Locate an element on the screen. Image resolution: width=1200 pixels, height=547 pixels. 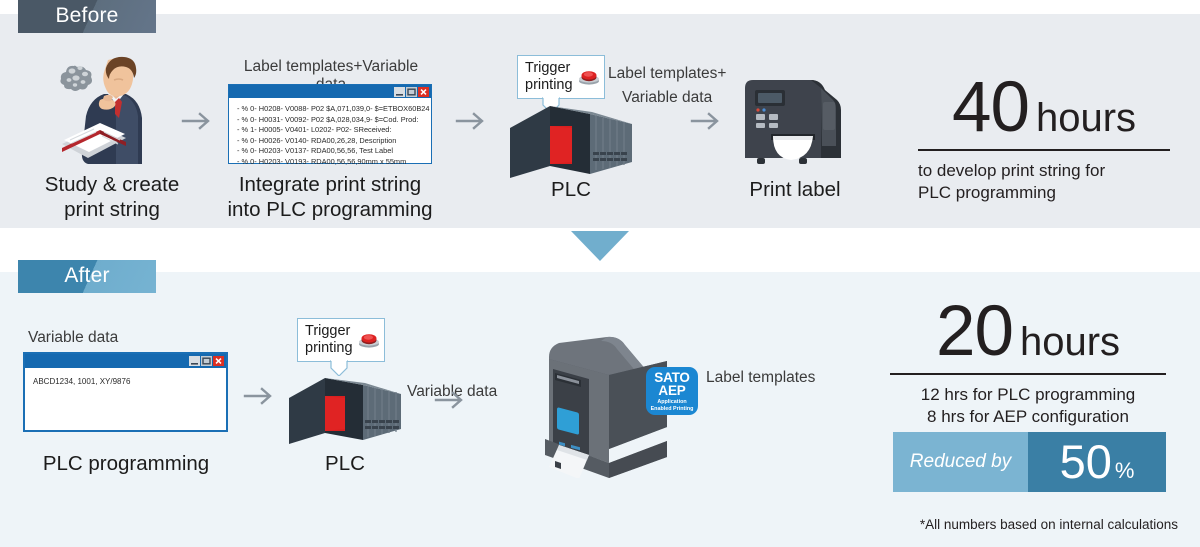
stat-headline-before: 40 hours is located at coordinates (1044, 107).